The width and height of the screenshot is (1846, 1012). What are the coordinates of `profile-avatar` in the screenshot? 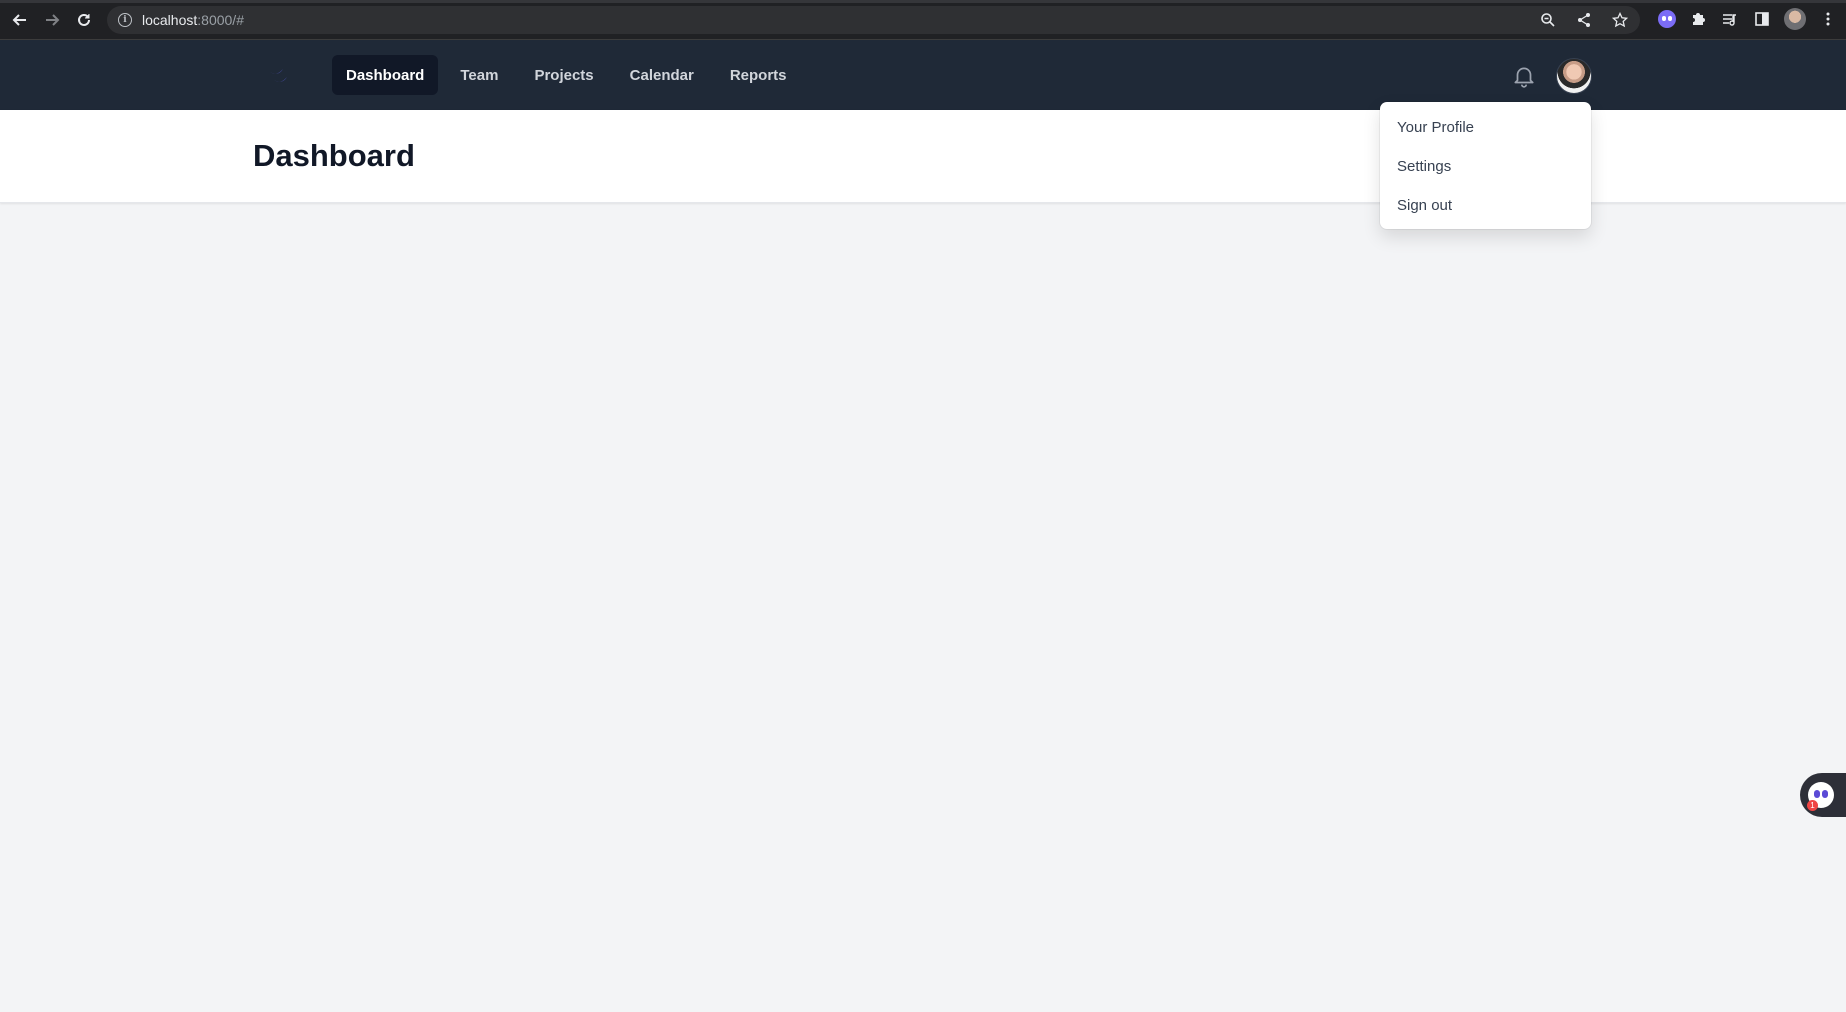 It's located at (1795, 19).